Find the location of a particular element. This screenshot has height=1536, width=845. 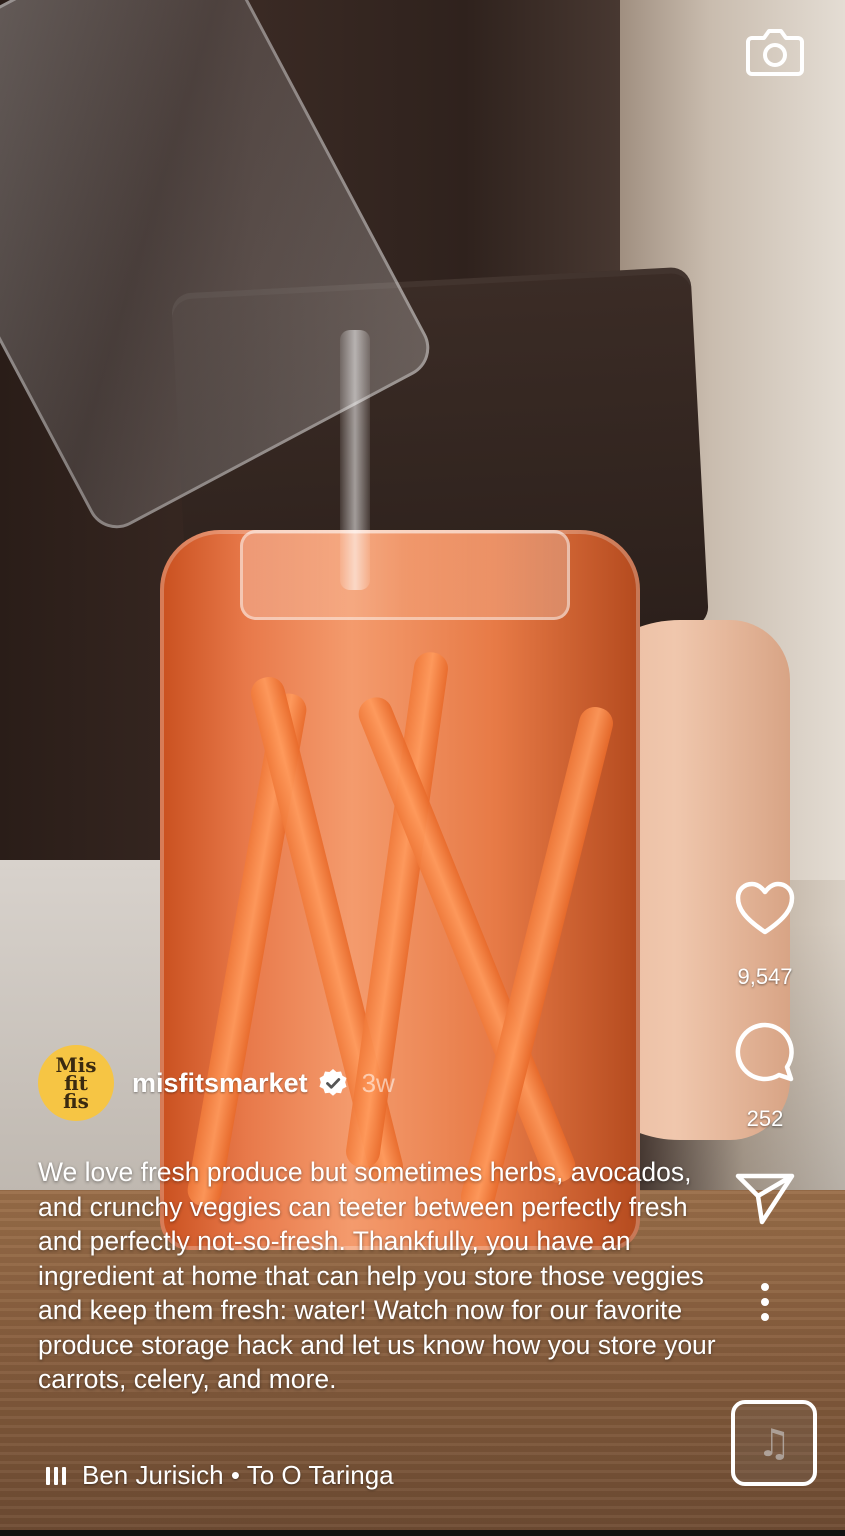

heart-icon is located at coordinates (765, 908).